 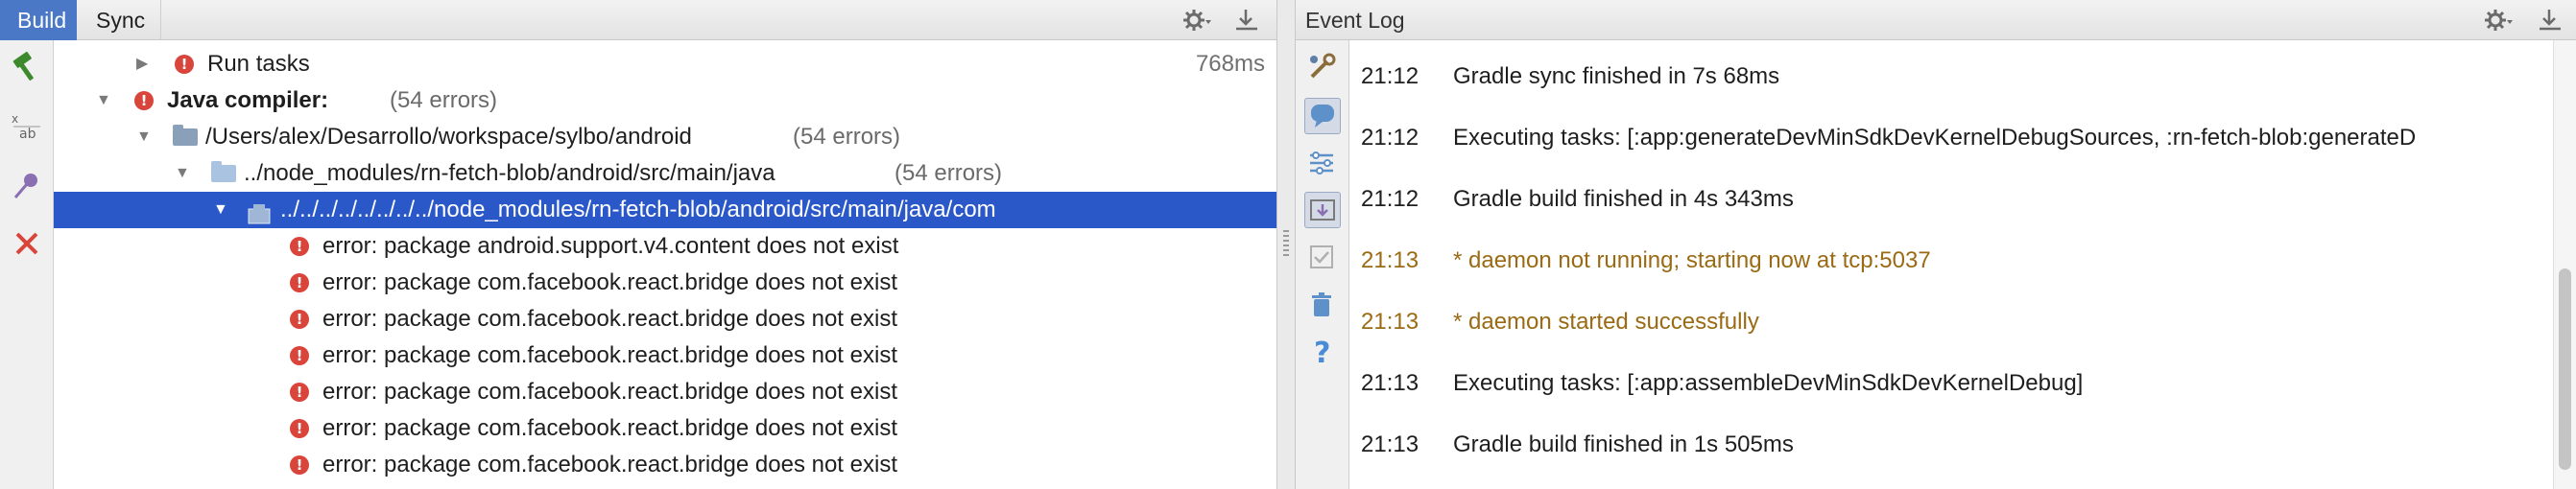 I want to click on tree-row-run-tasks: ▶ Run tasks 768ms, so click(x=665, y=64).